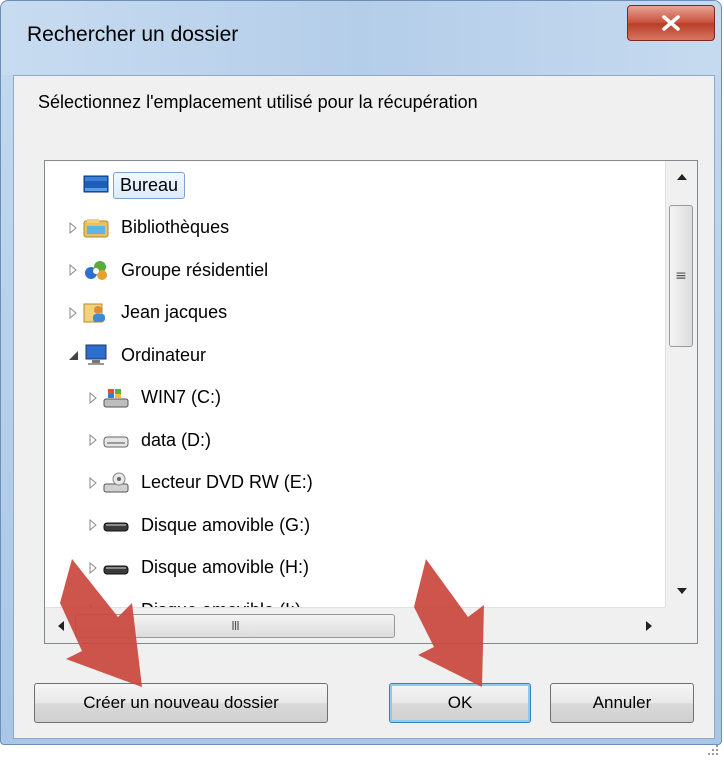 This screenshot has width=724, height=761. I want to click on tree-item-label: Groupe résidentiel, so click(195, 269).